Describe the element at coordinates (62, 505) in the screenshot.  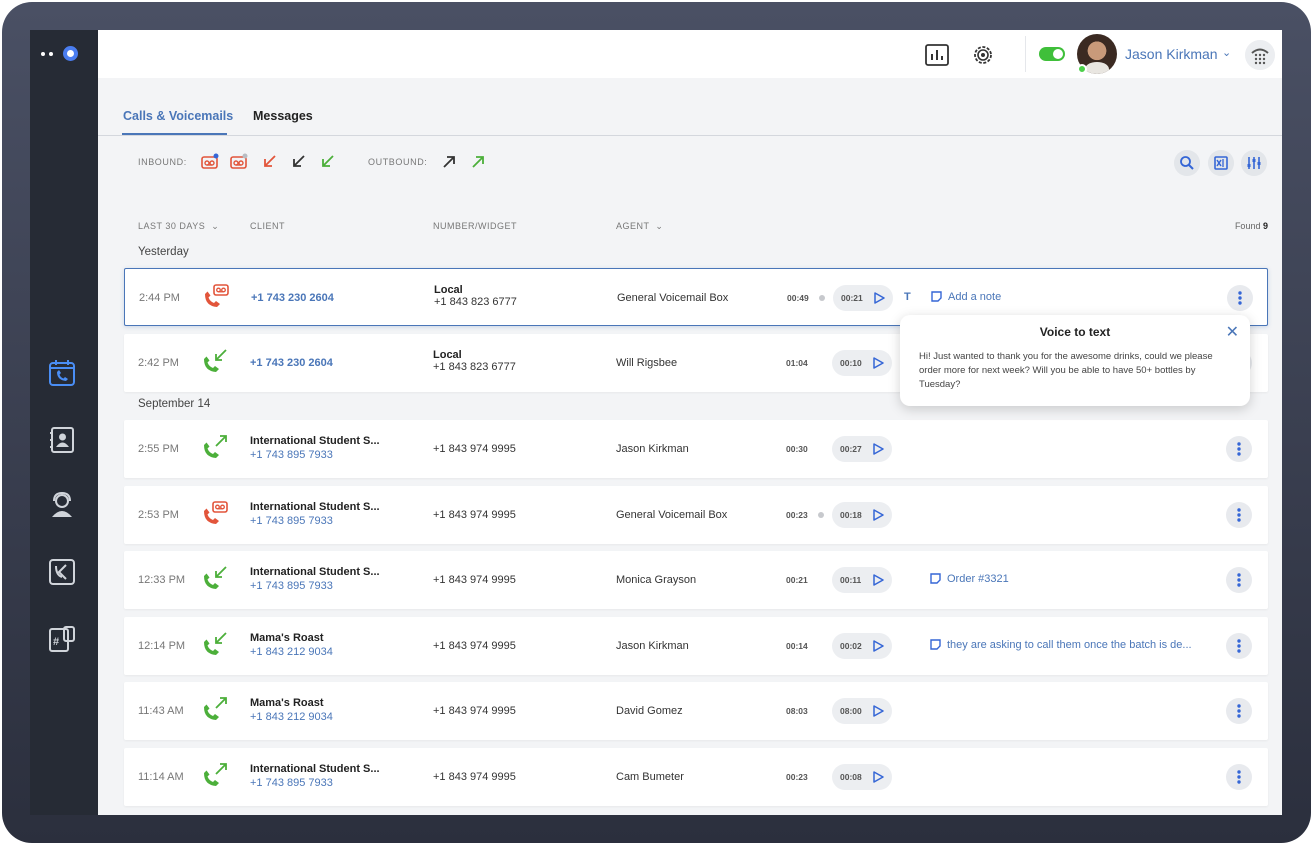
I see `agent-headset-nav-icon` at that location.